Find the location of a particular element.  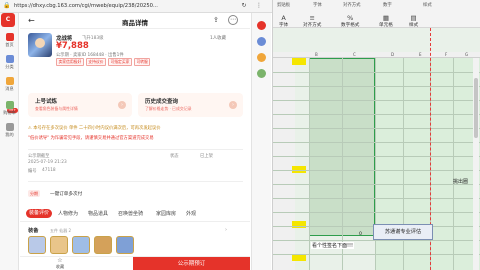

column-header: C is located at coordinates (354, 54).